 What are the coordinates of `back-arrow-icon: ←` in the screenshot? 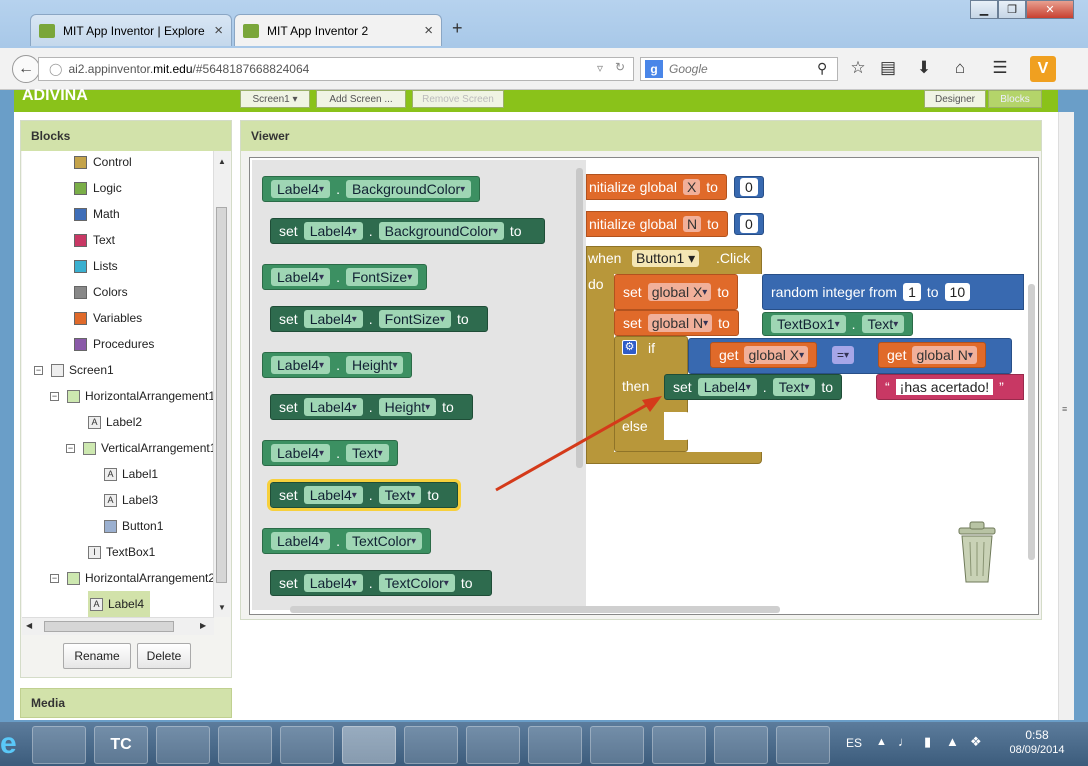 It's located at (26, 69).